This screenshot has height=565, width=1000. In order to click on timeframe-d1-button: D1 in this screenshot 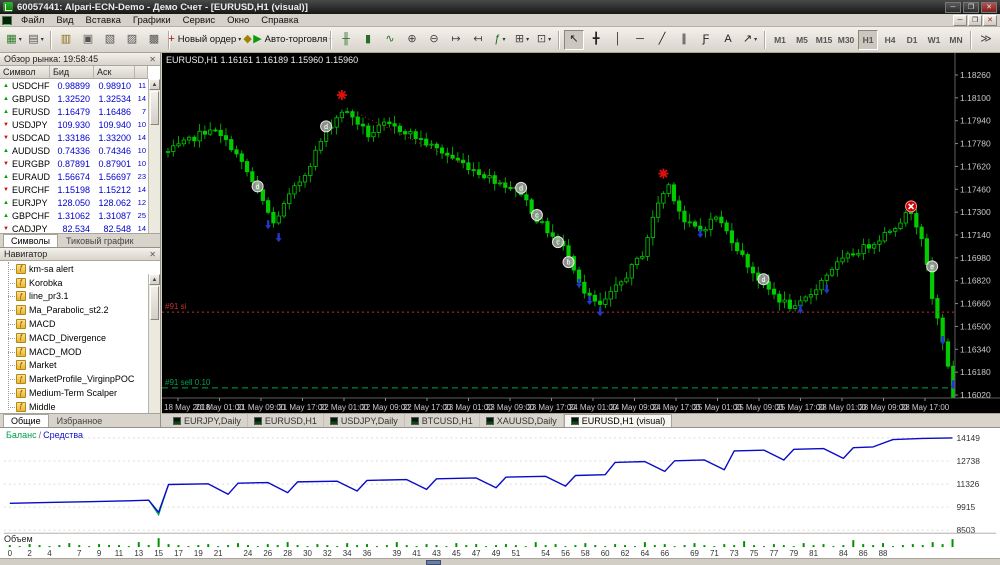, I will do `click(912, 40)`.